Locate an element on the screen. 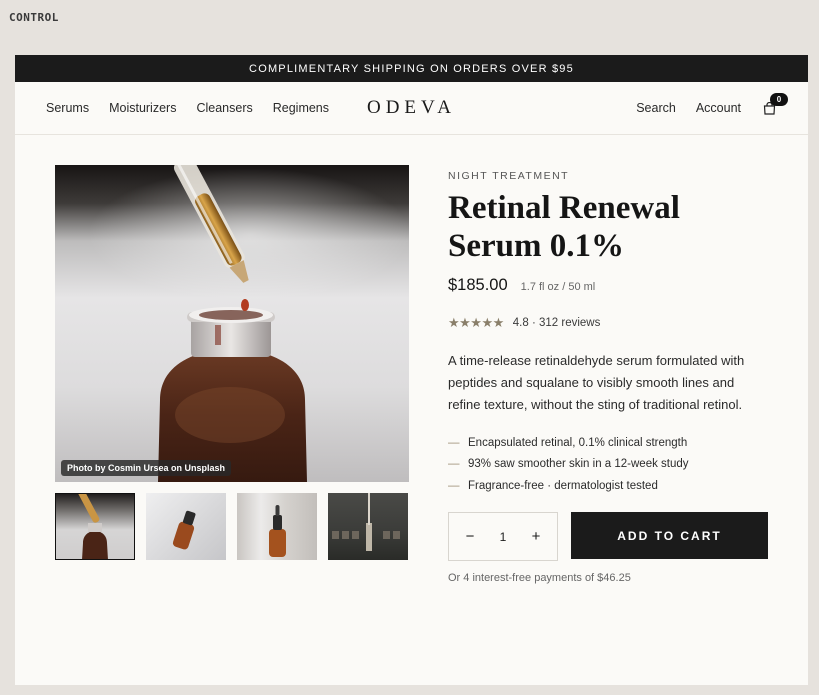 This screenshot has width=819, height=695. cart-count-badge: 0 is located at coordinates (779, 99).